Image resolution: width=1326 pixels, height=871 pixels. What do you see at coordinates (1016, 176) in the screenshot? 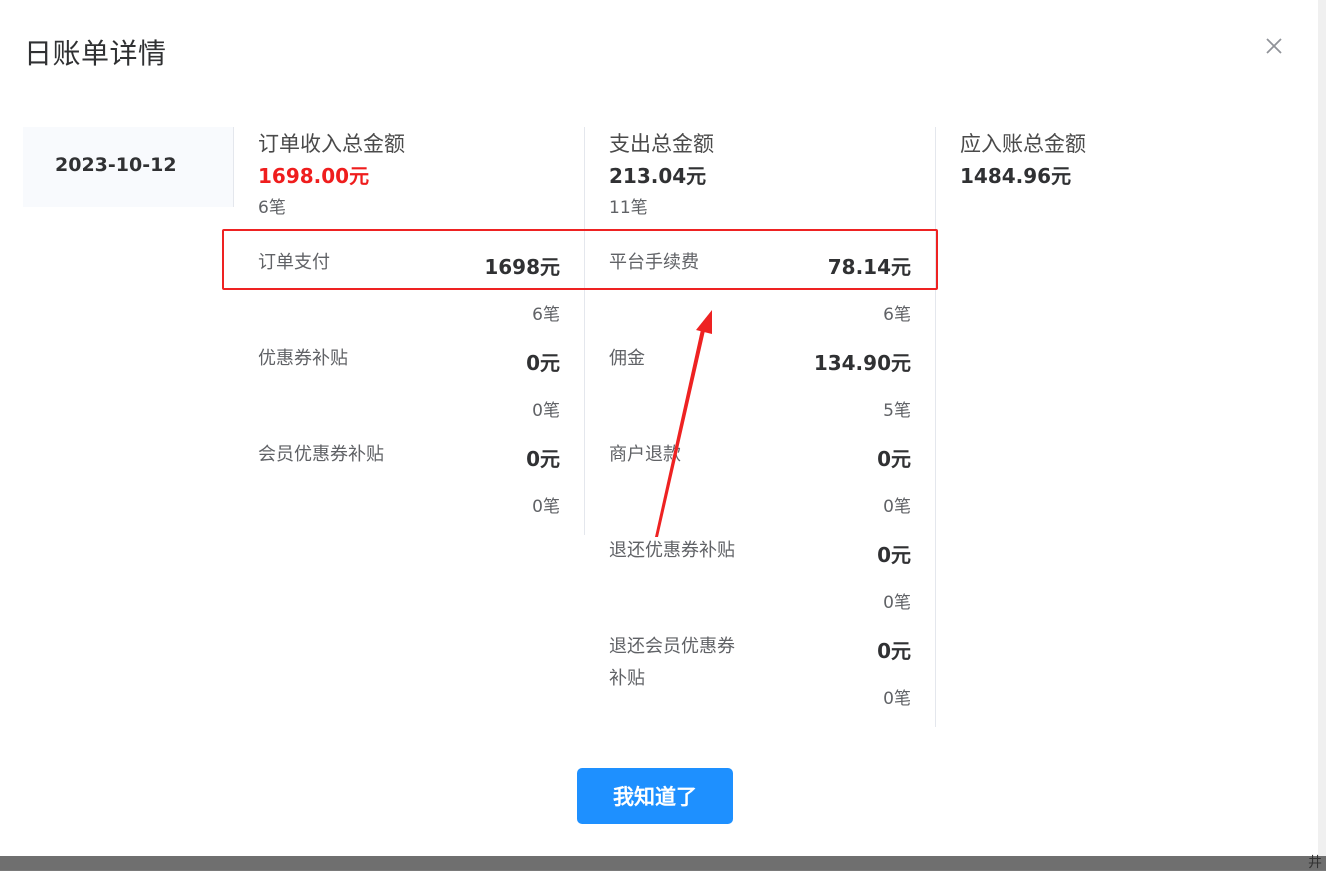
I see `receivable-amount: 1484.96元` at bounding box center [1016, 176].